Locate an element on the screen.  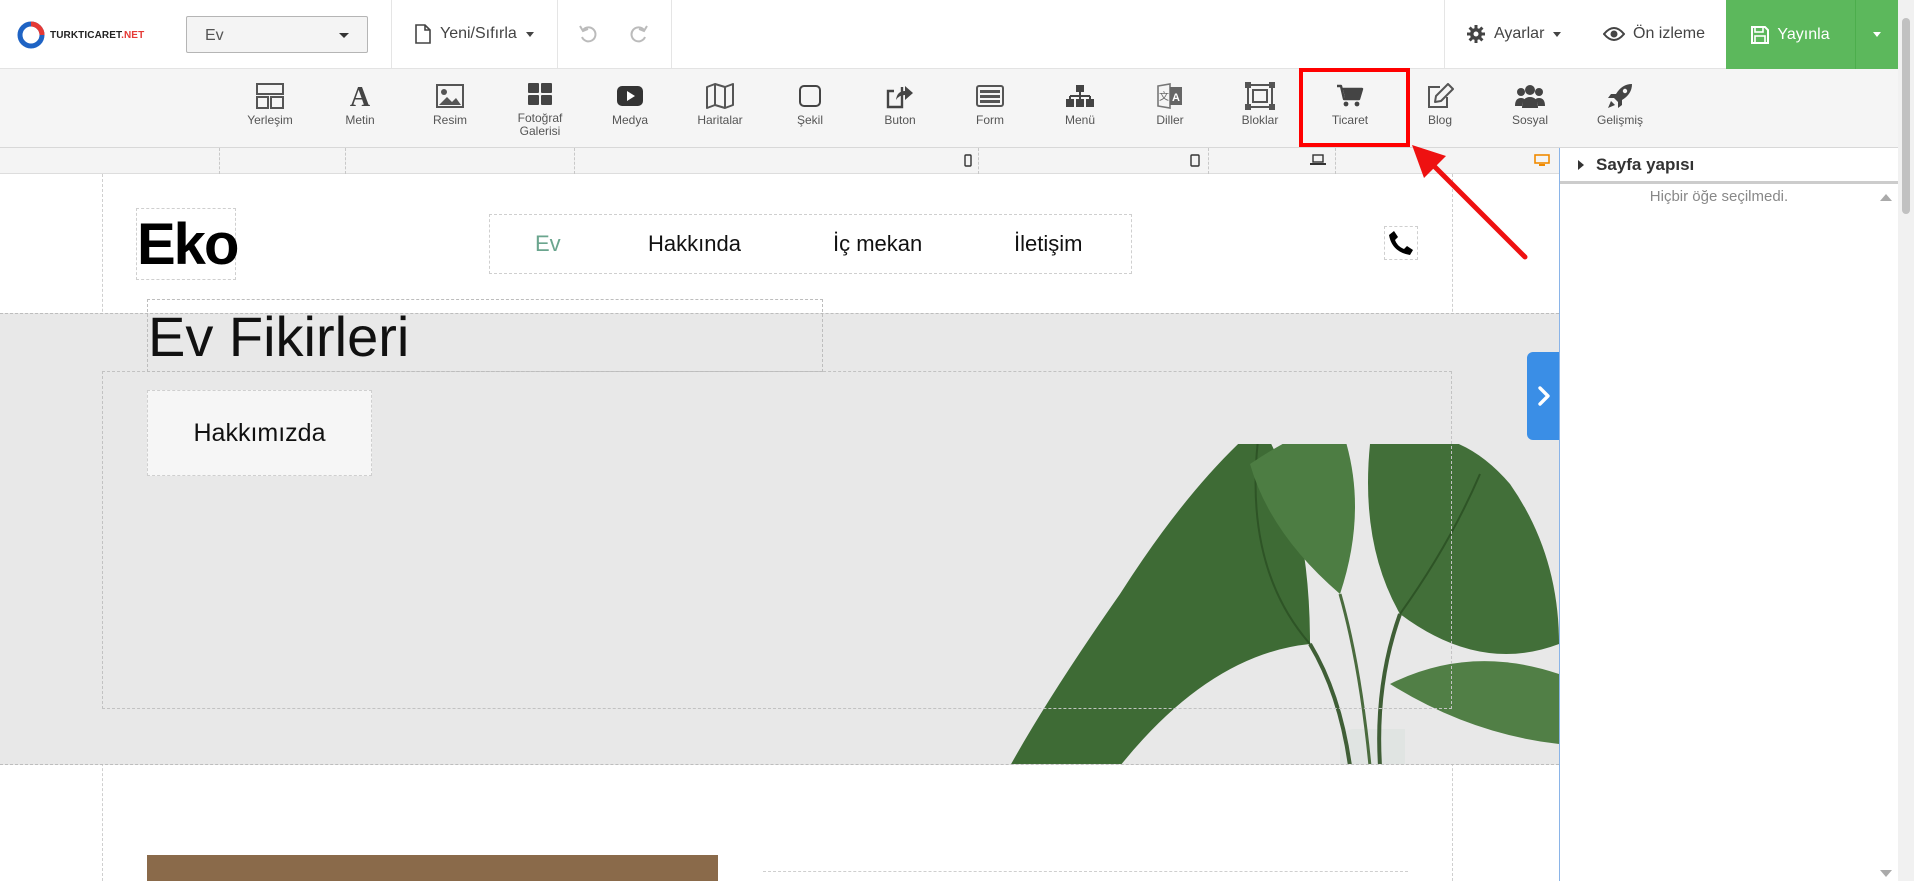
page-select: Ev is located at coordinates (277, 34).